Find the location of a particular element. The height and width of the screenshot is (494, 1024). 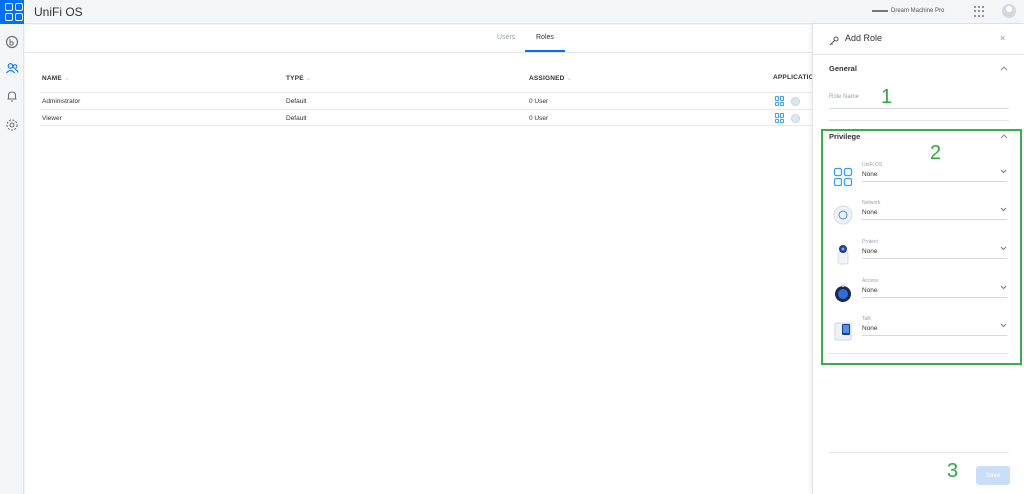

apps-grid-icon is located at coordinates (979, 11).